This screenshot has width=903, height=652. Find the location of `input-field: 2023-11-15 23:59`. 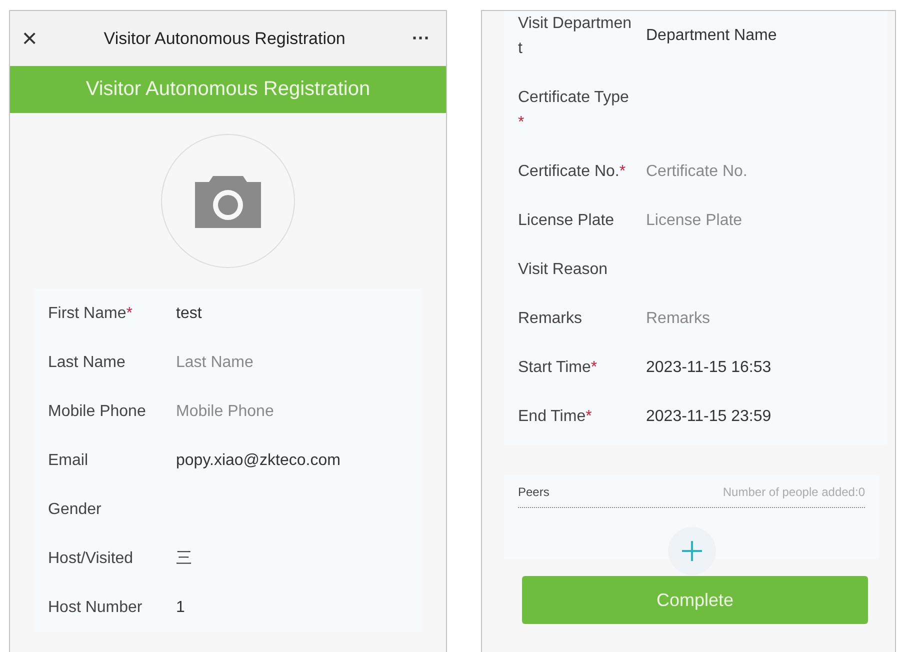

input-field: 2023-11-15 23:59 is located at coordinates (751, 417).